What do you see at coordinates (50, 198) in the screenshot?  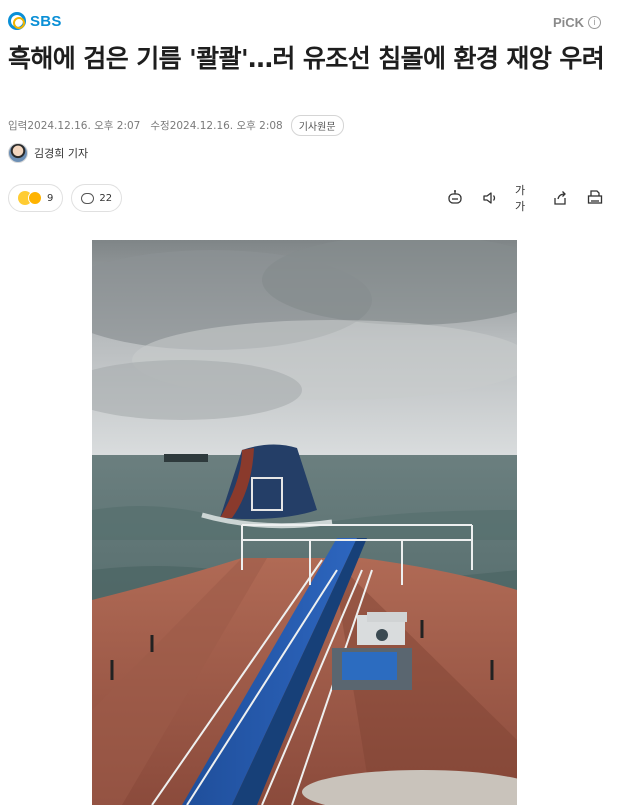 I see `emoji-count: 9` at bounding box center [50, 198].